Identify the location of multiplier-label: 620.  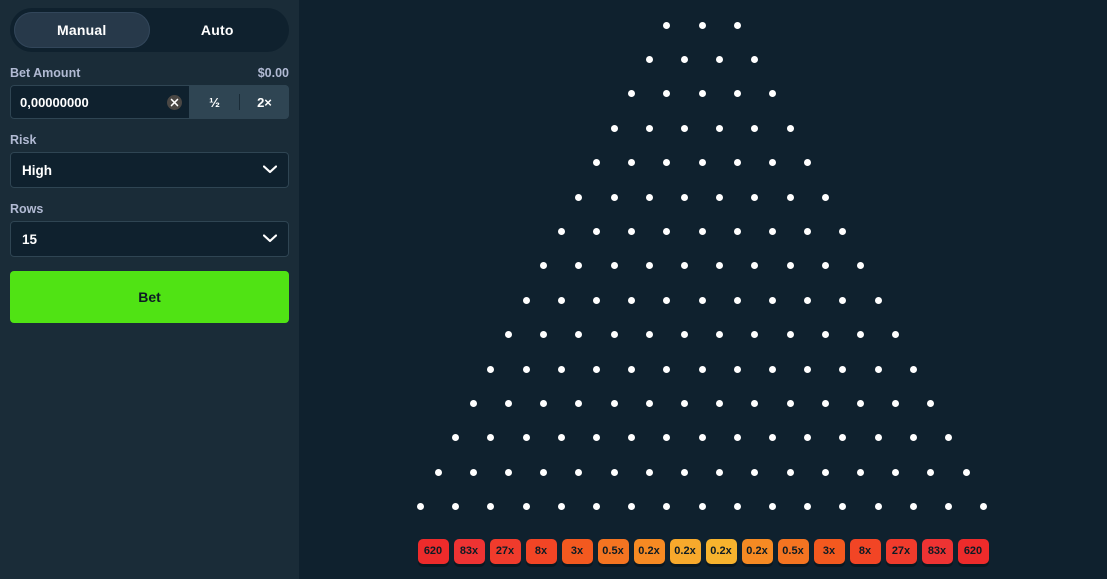
(973, 551).